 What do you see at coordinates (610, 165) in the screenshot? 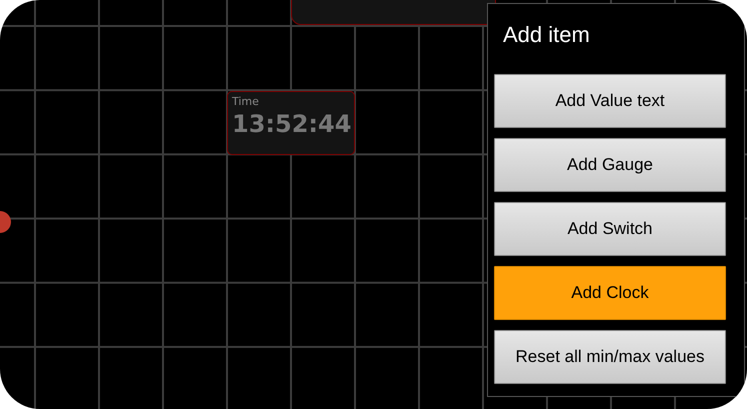
I see `menu-button: Add Gauge` at bounding box center [610, 165].